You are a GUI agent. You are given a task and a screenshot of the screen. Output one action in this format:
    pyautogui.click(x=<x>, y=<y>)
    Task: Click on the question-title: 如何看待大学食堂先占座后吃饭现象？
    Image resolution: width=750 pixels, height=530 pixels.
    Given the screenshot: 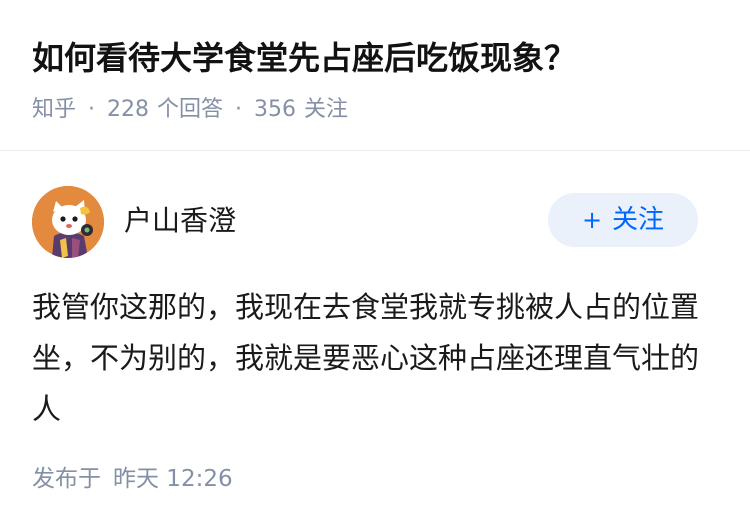 What is the action you would take?
    pyautogui.click(x=304, y=58)
    